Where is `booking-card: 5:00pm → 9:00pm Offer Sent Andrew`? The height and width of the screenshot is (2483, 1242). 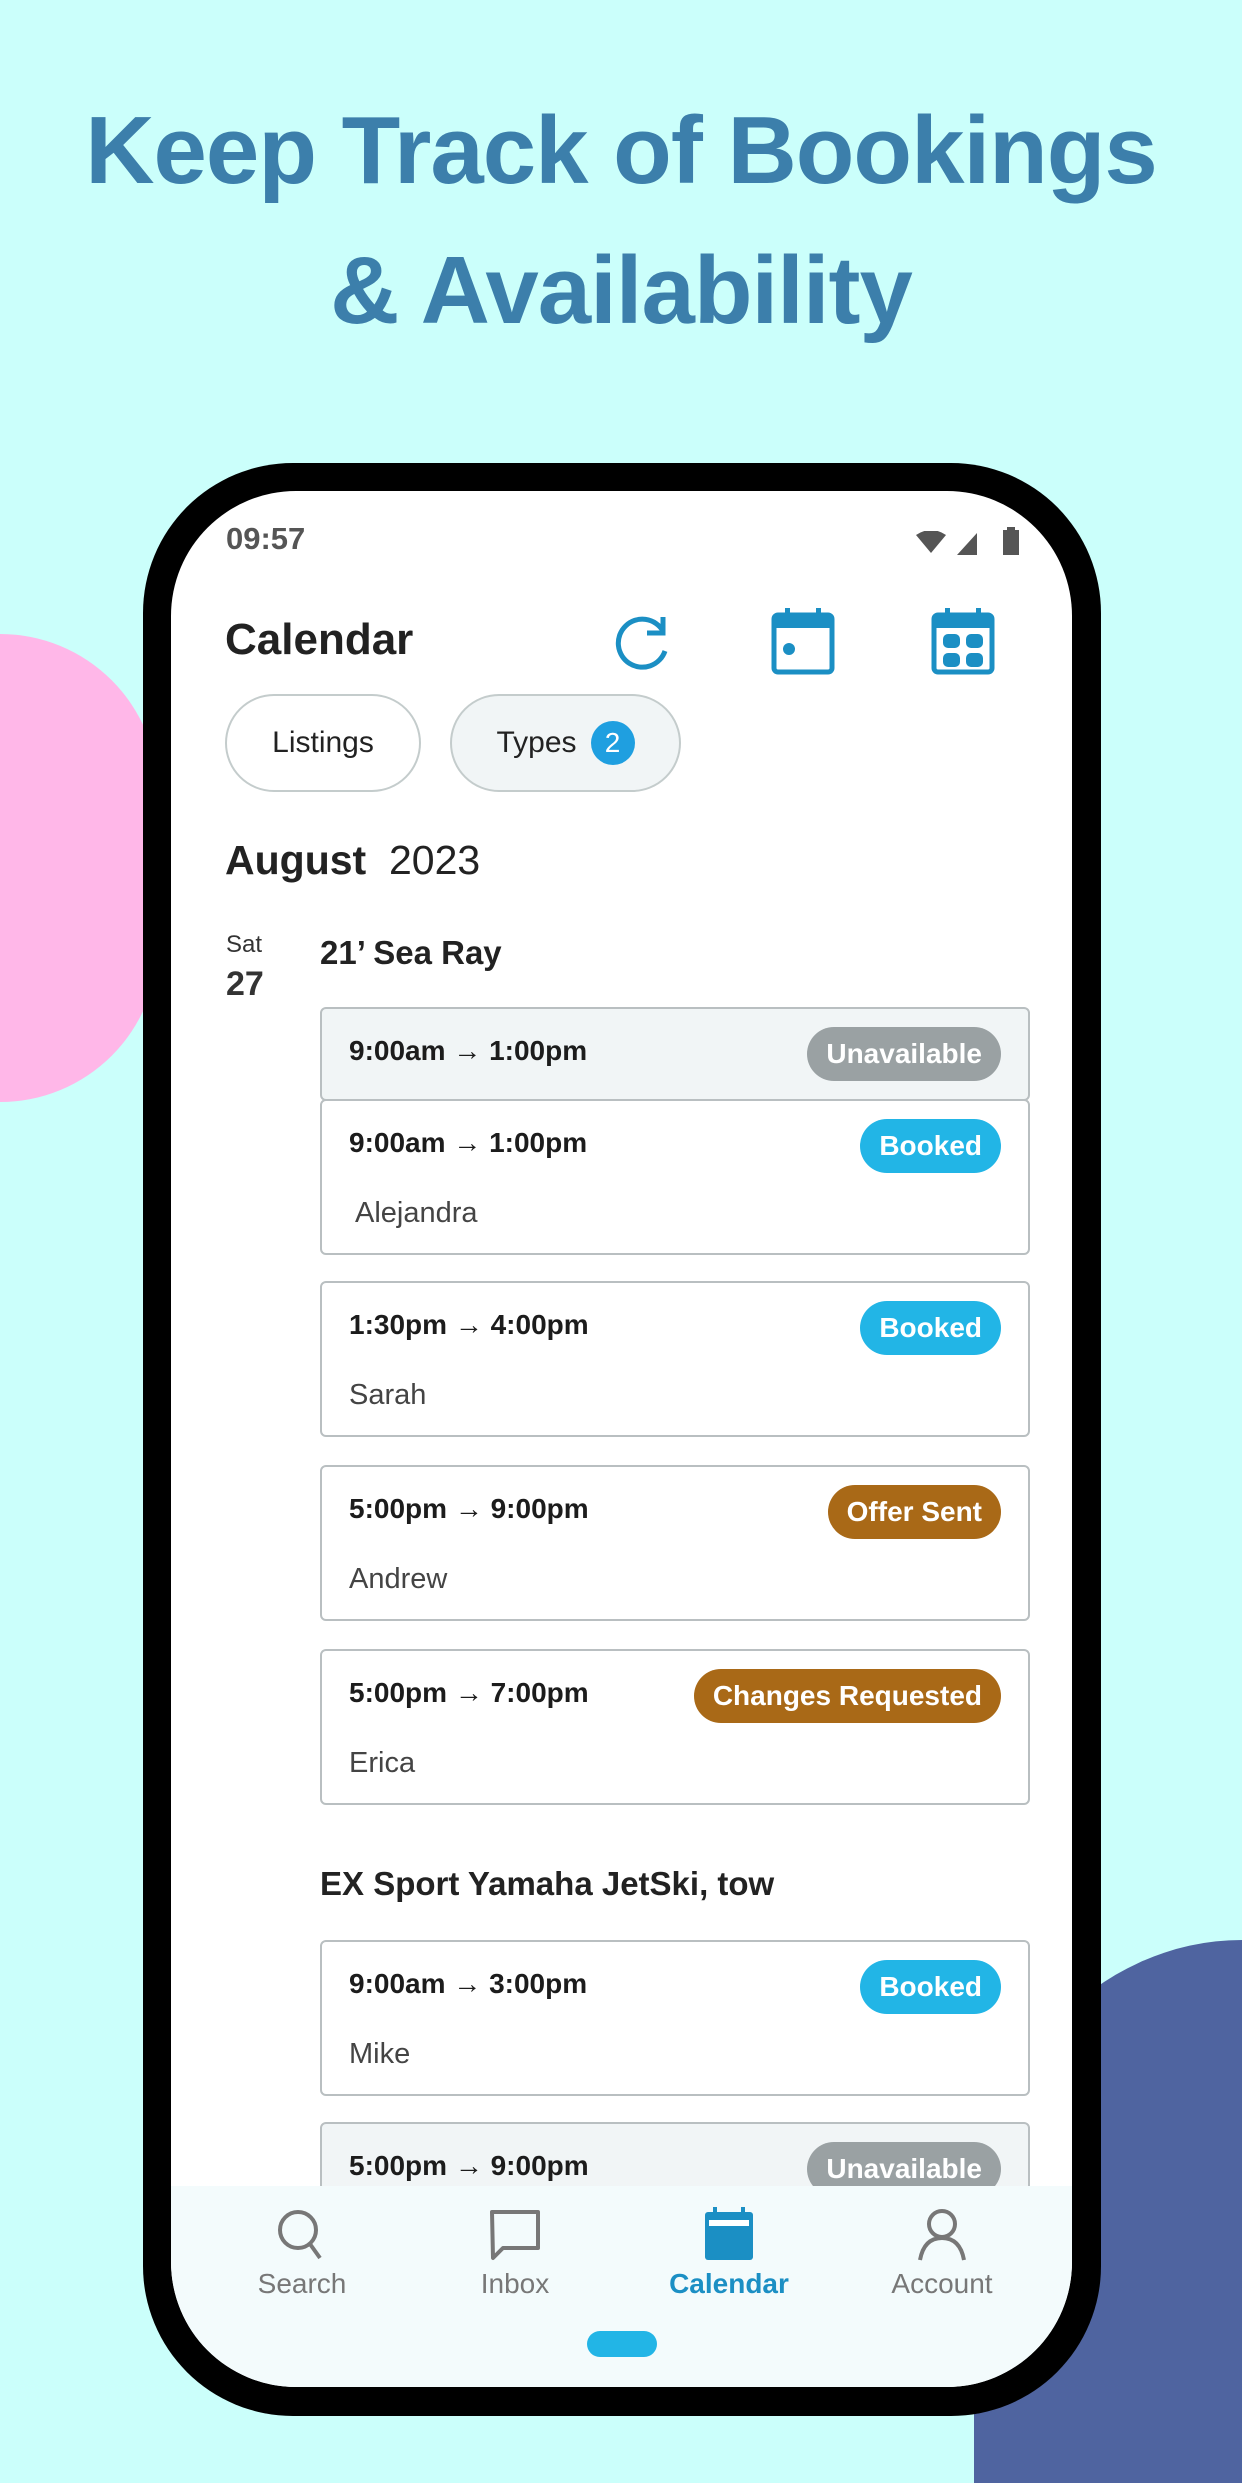
booking-card: 5:00pm → 9:00pm Offer Sent Andrew is located at coordinates (675, 1543).